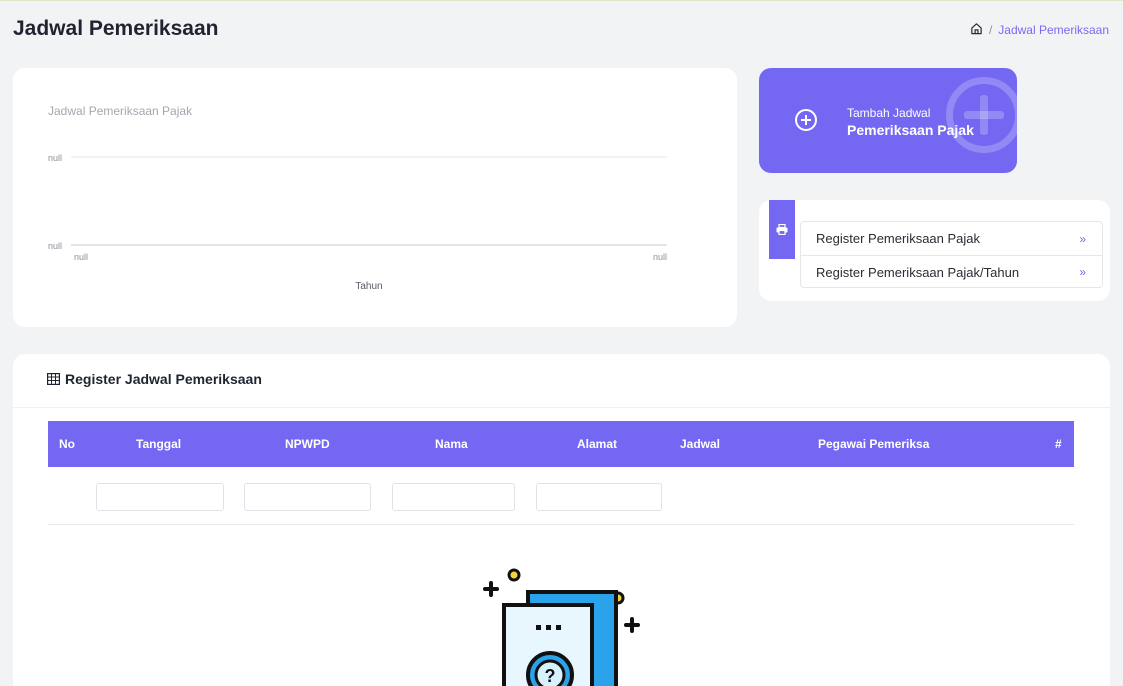  Describe the element at coordinates (160, 497) in the screenshot. I see `filter-tanggal-input` at that location.